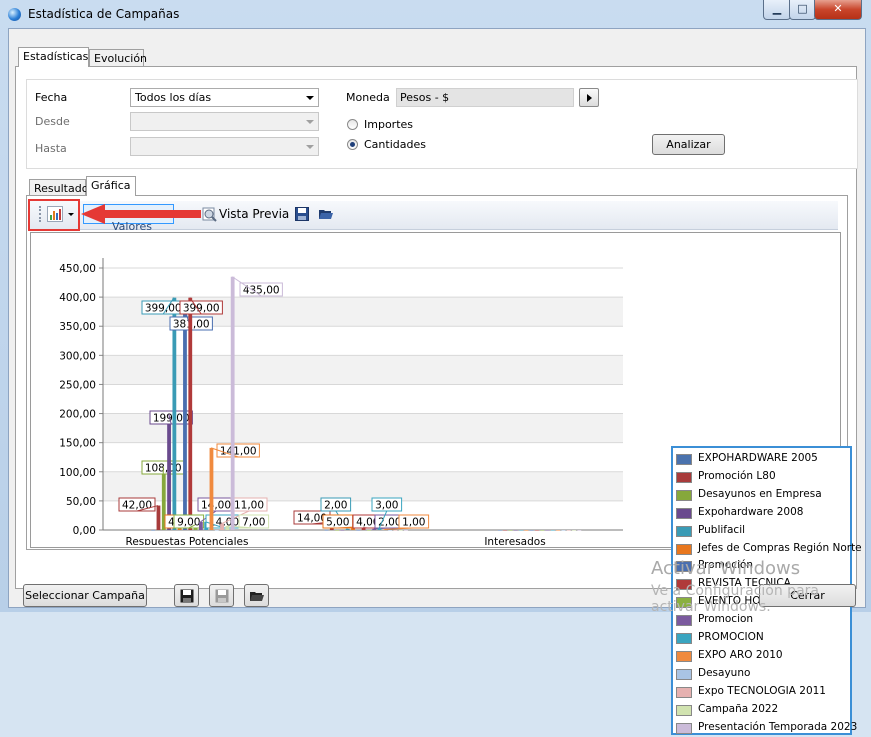 Image resolution: width=871 pixels, height=737 pixels. What do you see at coordinates (352, 124) in the screenshot?
I see `importes-radio` at bounding box center [352, 124].